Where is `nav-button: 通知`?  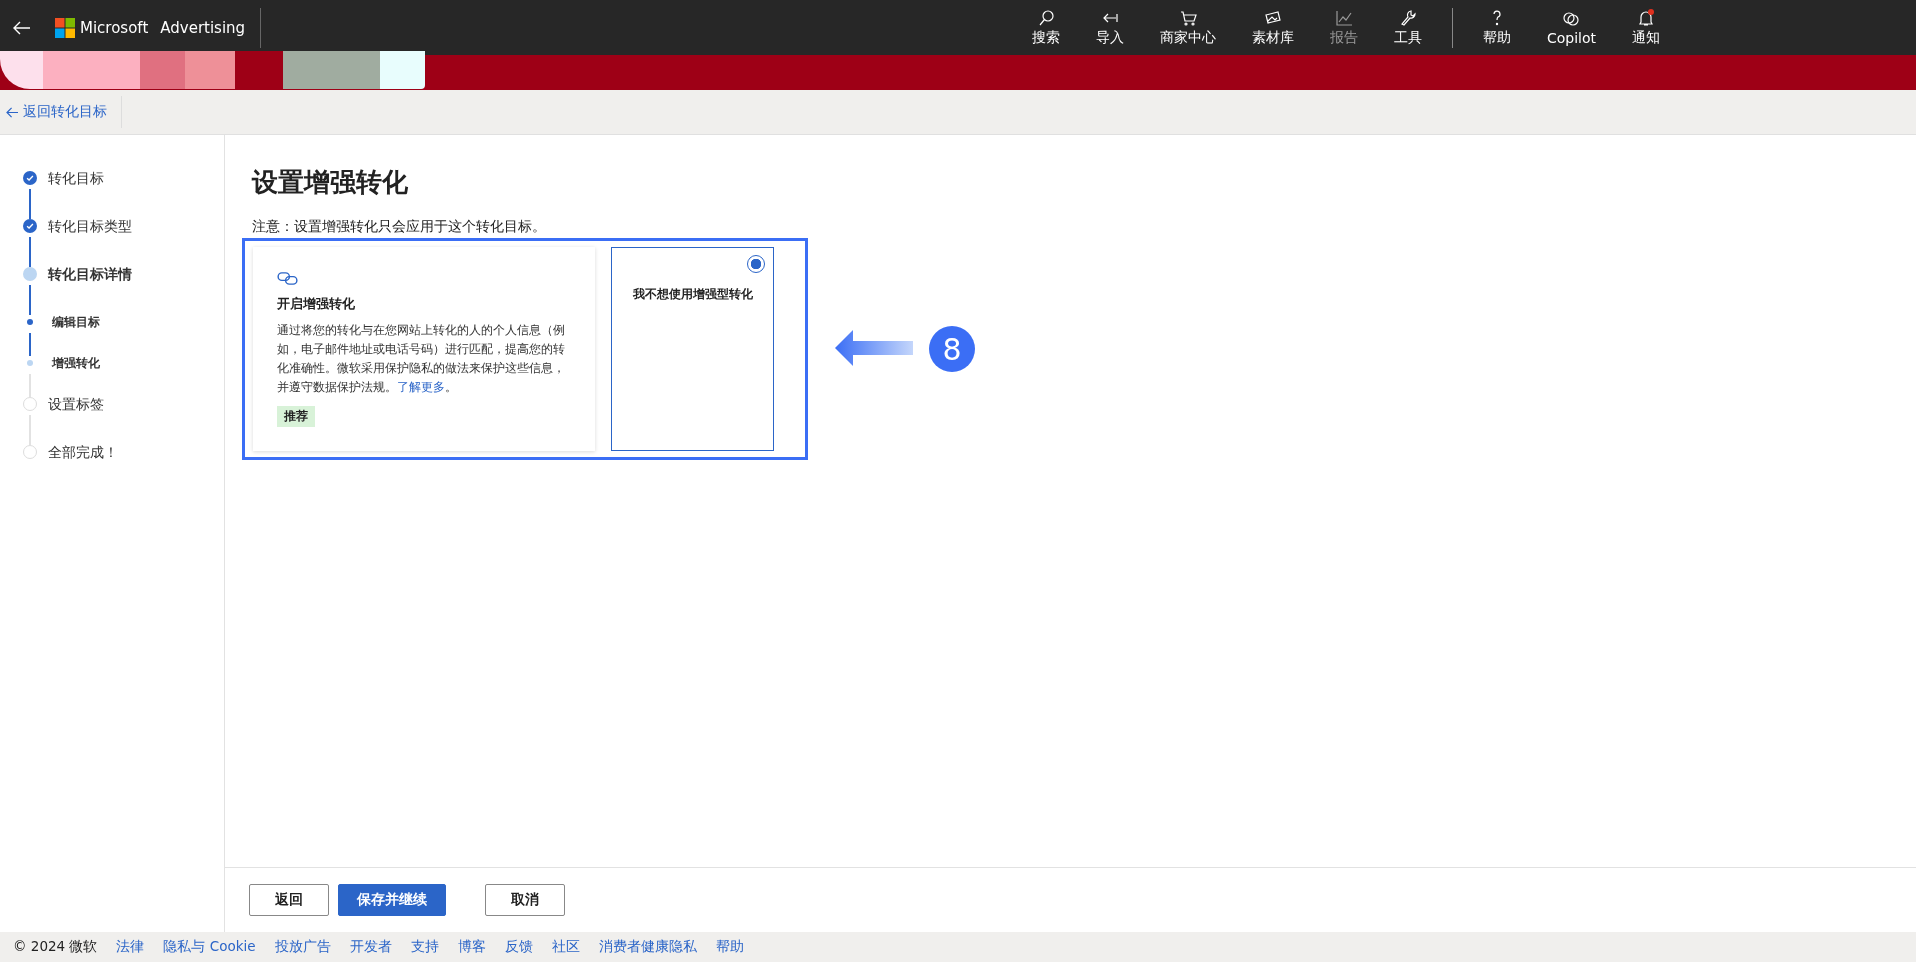
nav-button: 通知 is located at coordinates (1646, 27).